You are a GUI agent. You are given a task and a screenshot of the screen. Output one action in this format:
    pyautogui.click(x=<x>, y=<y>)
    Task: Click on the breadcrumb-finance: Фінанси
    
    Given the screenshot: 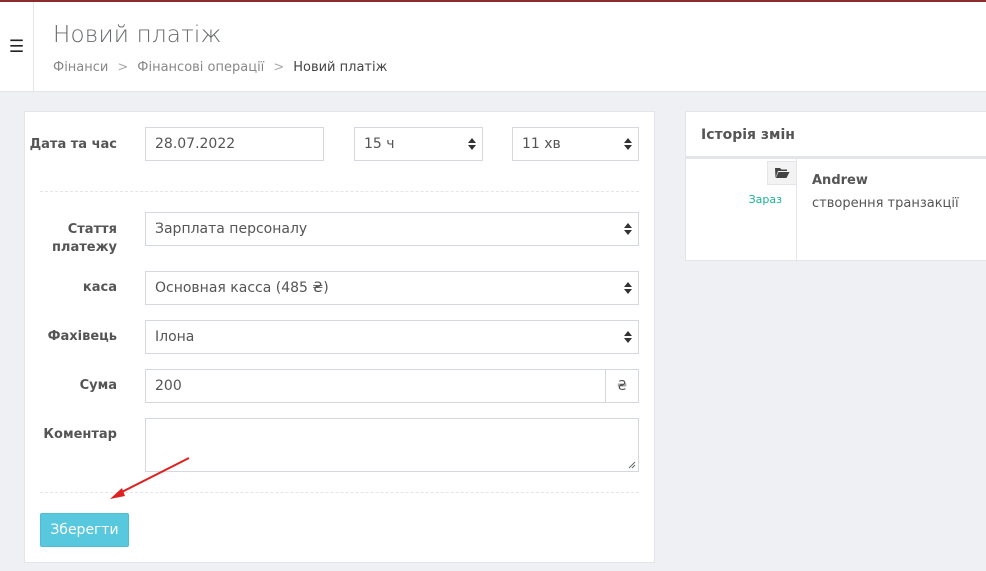 What is the action you would take?
    pyautogui.click(x=80, y=67)
    